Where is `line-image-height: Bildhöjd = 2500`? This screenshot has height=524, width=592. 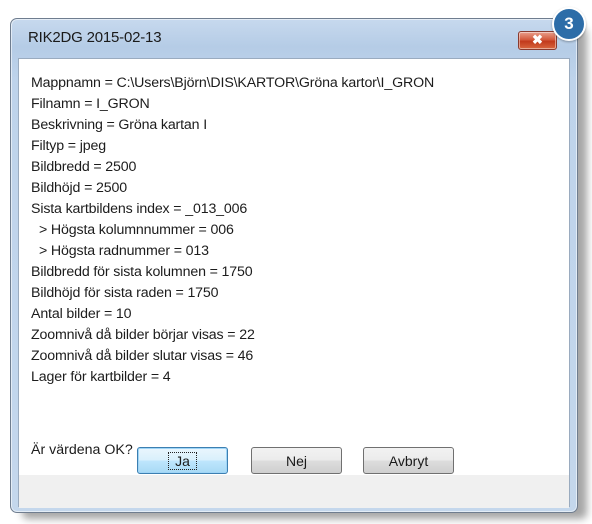 line-image-height: Bildhöjd = 2500 is located at coordinates (79, 188).